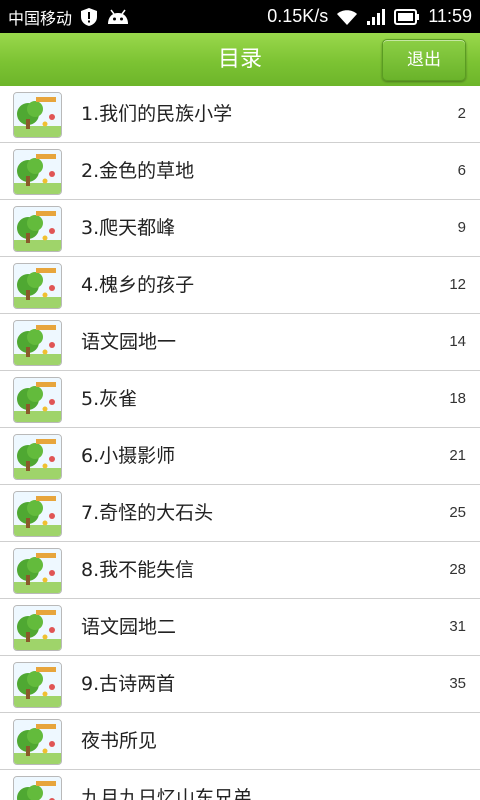 This screenshot has width=480, height=800. Describe the element at coordinates (298, 16) in the screenshot. I see `network-speed: 0.15K/s` at that location.